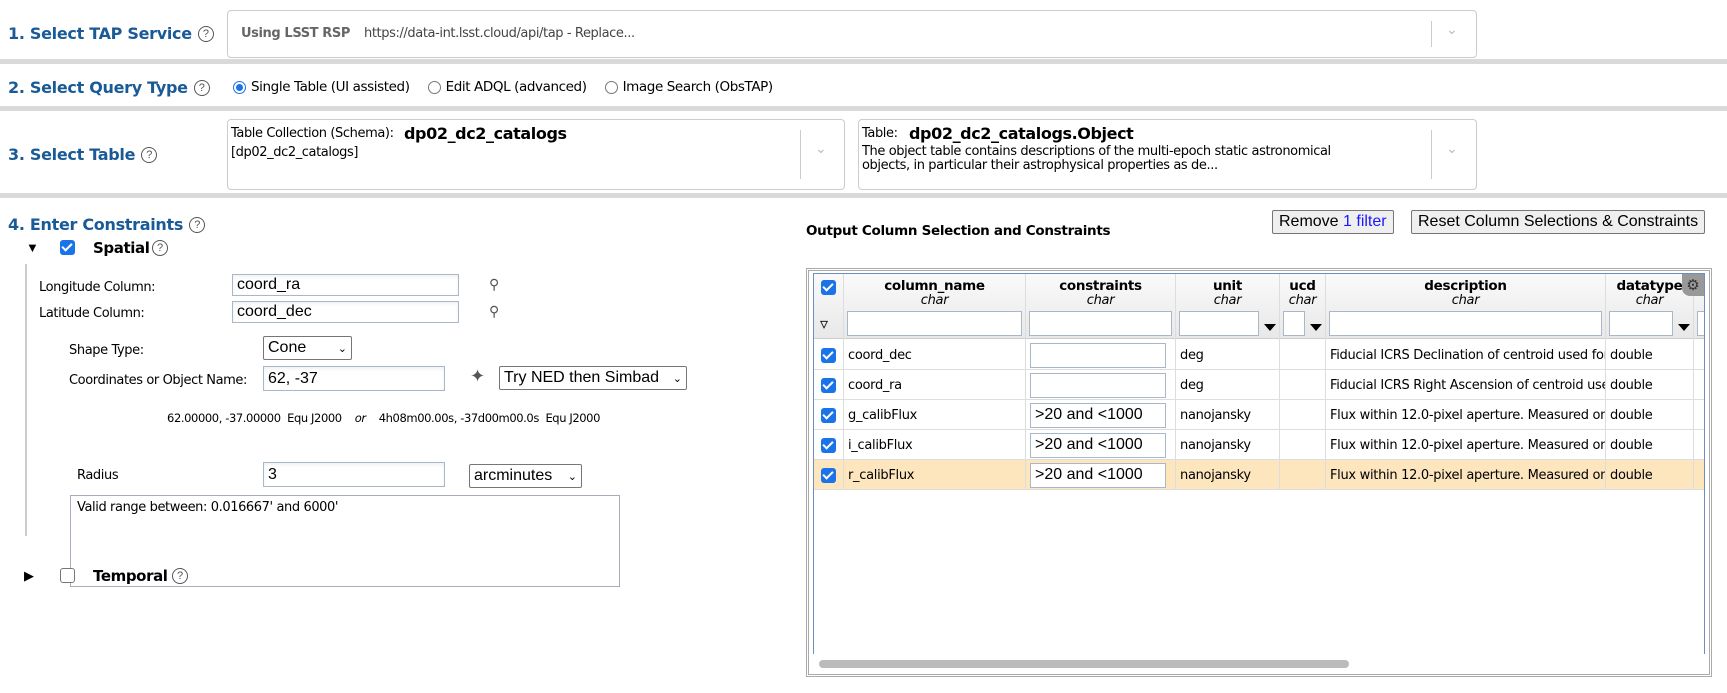  Describe the element at coordinates (828, 287) in the screenshot. I see `select-all-checkbox` at that location.